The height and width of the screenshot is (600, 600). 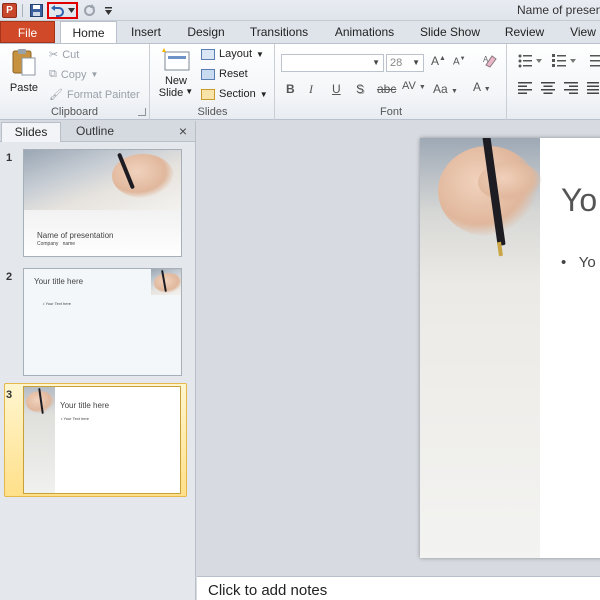 I want to click on thumbnail-bullet-text: Your Text here, so click(x=76, y=418).